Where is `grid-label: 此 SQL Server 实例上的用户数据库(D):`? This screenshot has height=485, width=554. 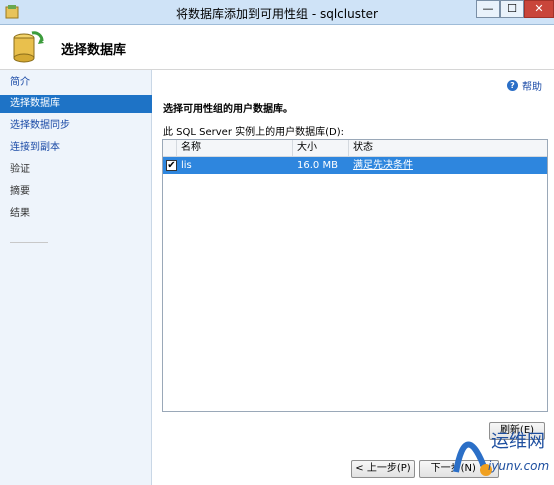 grid-label: 此 SQL Server 实例上的用户数据库(D): is located at coordinates (253, 132).